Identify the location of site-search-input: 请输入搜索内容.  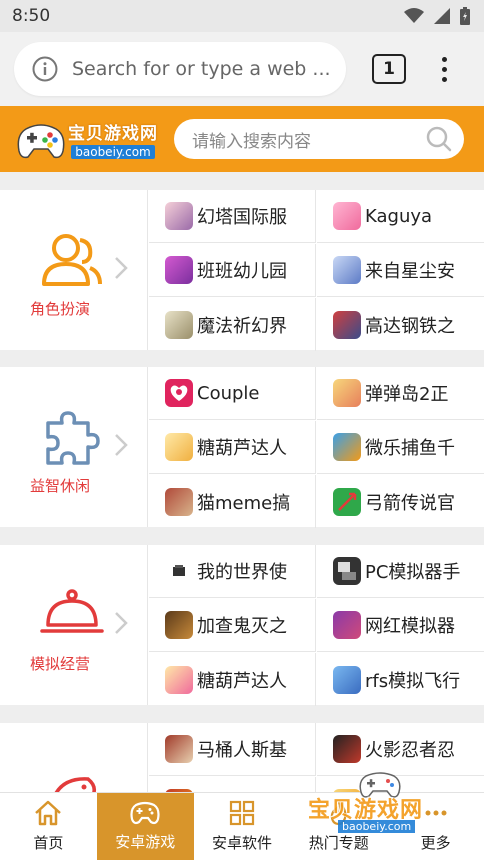
(319, 139).